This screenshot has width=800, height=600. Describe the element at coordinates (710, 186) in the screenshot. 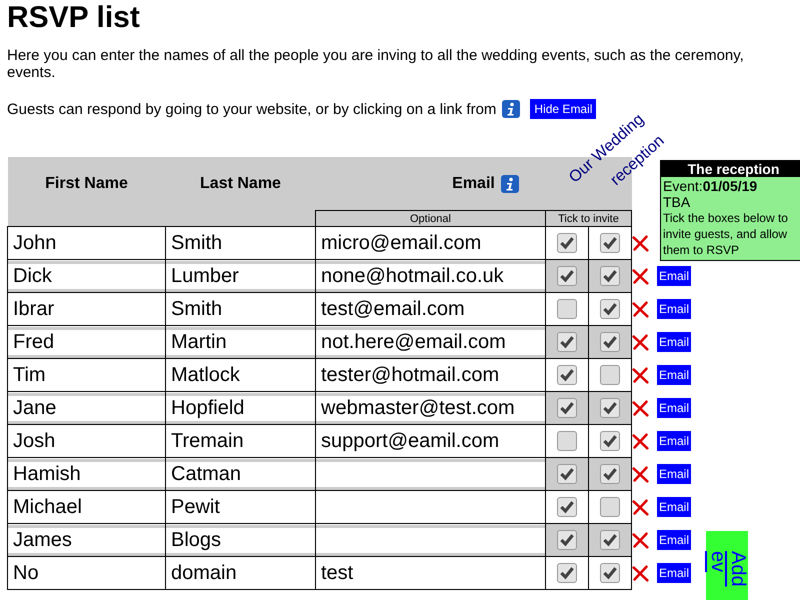

I see `event-date: Event:01/05/19` at that location.